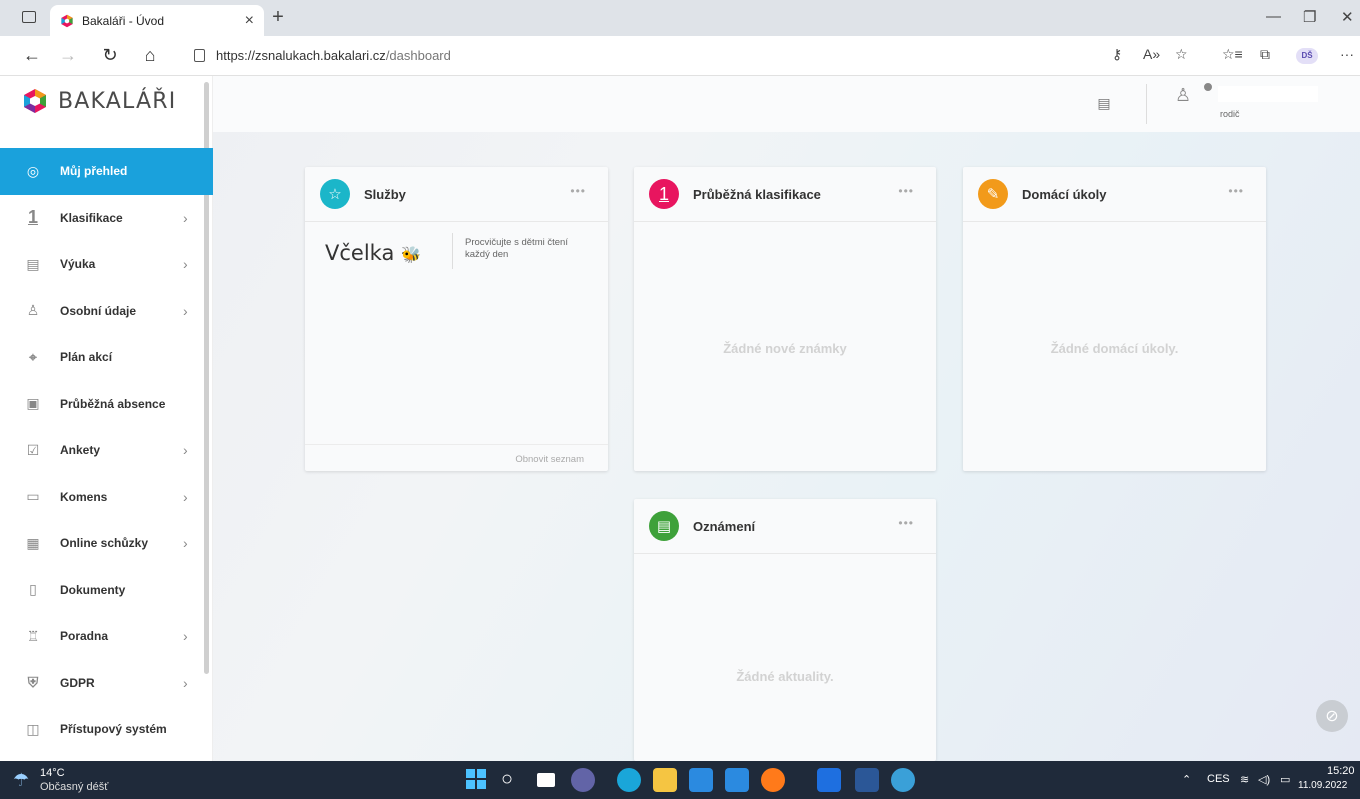 This screenshot has height=799, width=1360. I want to click on store-icon, so click(701, 780).